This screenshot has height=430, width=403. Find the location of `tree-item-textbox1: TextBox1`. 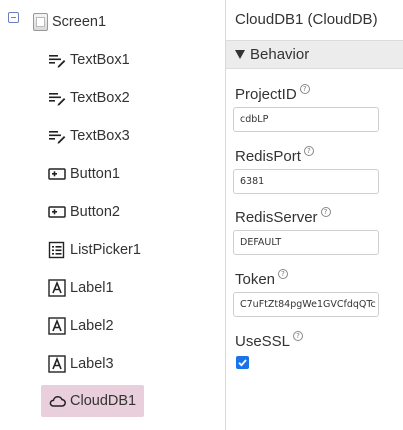

tree-item-textbox1: TextBox1 is located at coordinates (89, 60).